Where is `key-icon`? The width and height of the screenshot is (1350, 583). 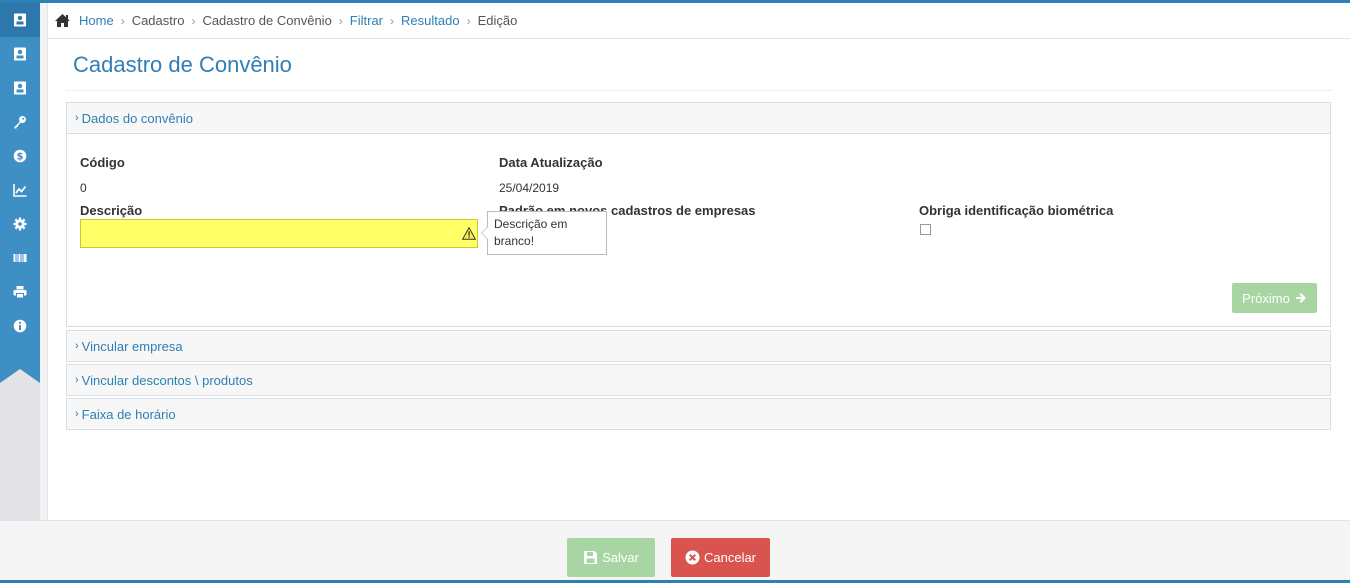 key-icon is located at coordinates (20, 122).